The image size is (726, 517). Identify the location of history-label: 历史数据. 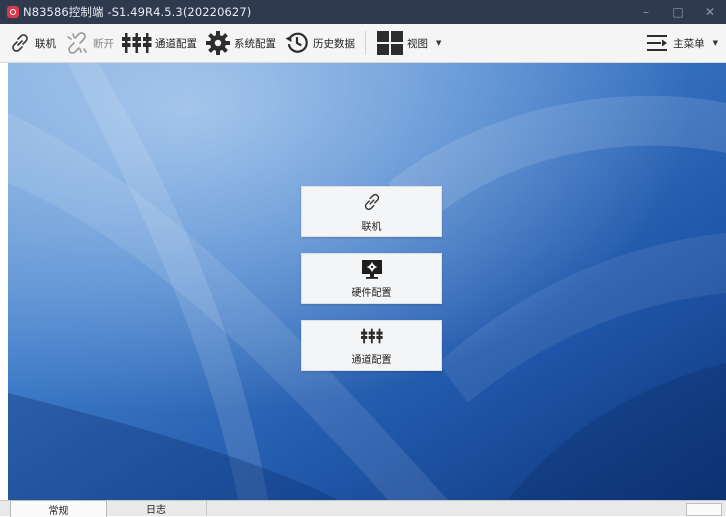
(334, 43).